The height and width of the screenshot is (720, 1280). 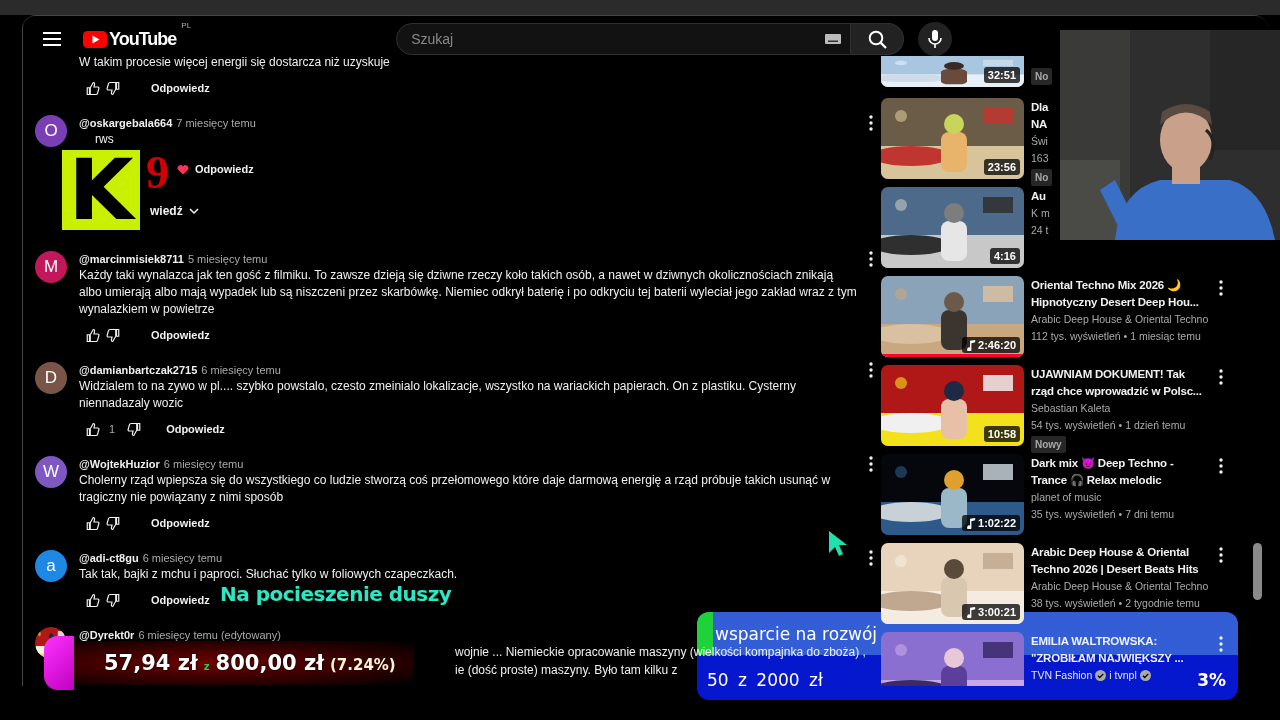 I want to click on comment-text: Cholerny rząd wpiepsza się do wszystkiego co ludzie stworzą coś przełomowego które daje darmową energię a rząd próbuje takich usunąć w tragiczny nie powiązany z nimi sposób, so click(x=455, y=489).